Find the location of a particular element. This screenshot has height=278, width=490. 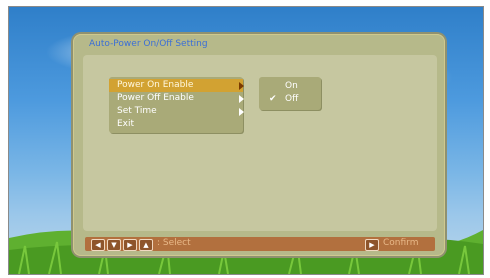

menu-item-label: Set Time is located at coordinates (137, 111).